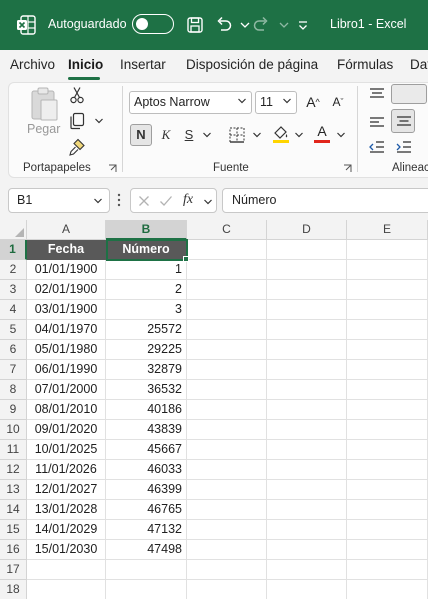 Image resolution: width=428 pixels, height=599 pixels. What do you see at coordinates (43, 129) in the screenshot?
I see `paste-label: Pegar` at bounding box center [43, 129].